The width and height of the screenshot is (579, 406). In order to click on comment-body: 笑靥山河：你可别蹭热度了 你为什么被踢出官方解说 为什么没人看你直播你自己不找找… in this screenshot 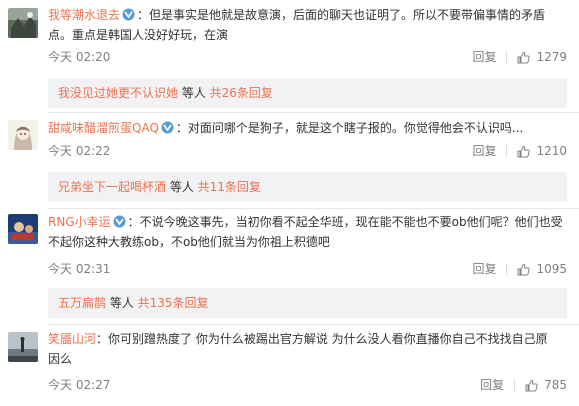, I will do `click(307, 349)`.